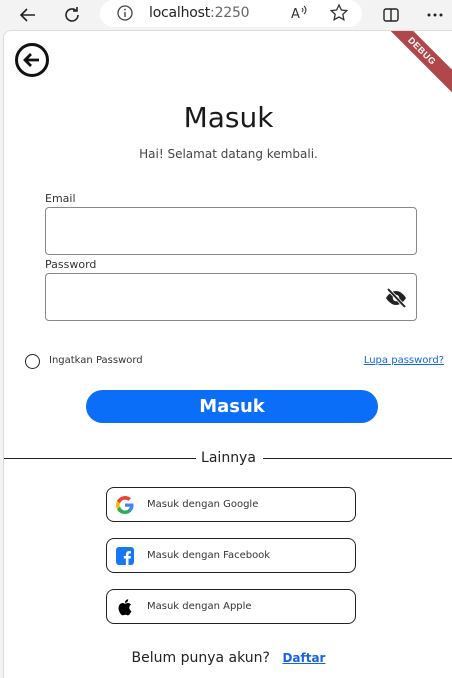 This screenshot has height=678, width=452. Describe the element at coordinates (295, 14) in the screenshot. I see `svg-text: A` at that location.